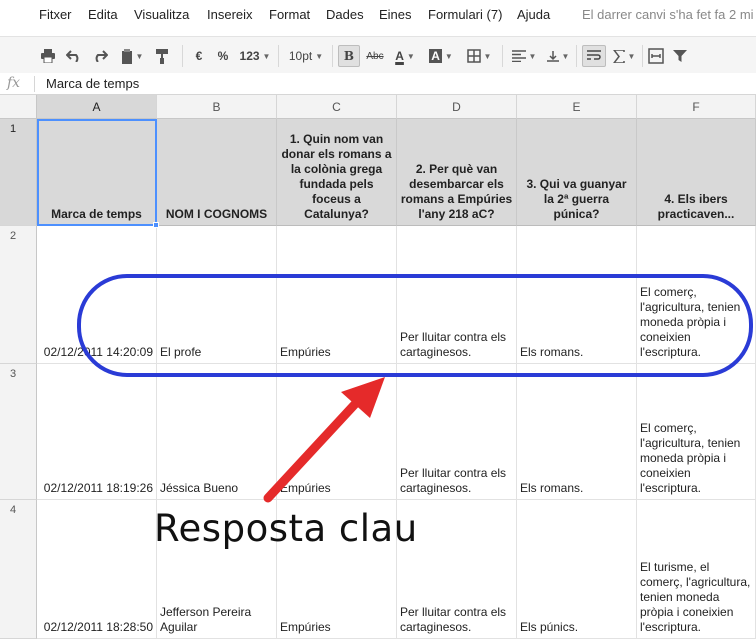 The height and width of the screenshot is (639, 756). I want to click on filter-button, so click(680, 56).